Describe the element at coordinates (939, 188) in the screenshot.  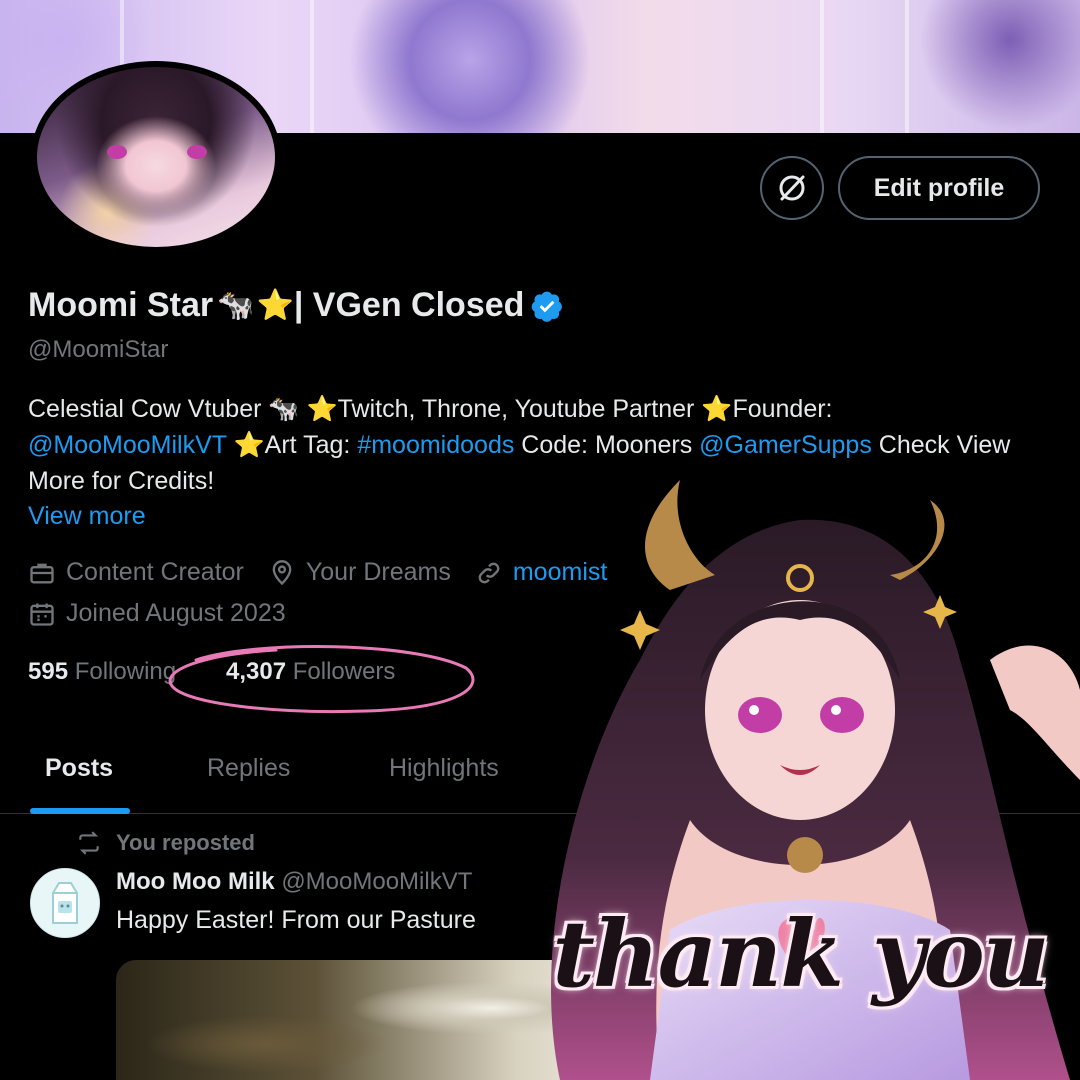
I see `edit-profile-button: Edit profile` at that location.